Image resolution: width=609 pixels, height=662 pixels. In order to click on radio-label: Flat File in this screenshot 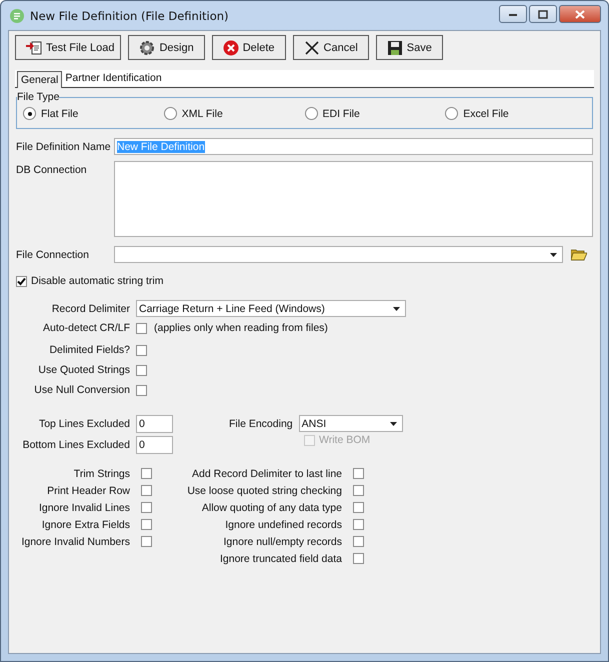, I will do `click(59, 114)`.